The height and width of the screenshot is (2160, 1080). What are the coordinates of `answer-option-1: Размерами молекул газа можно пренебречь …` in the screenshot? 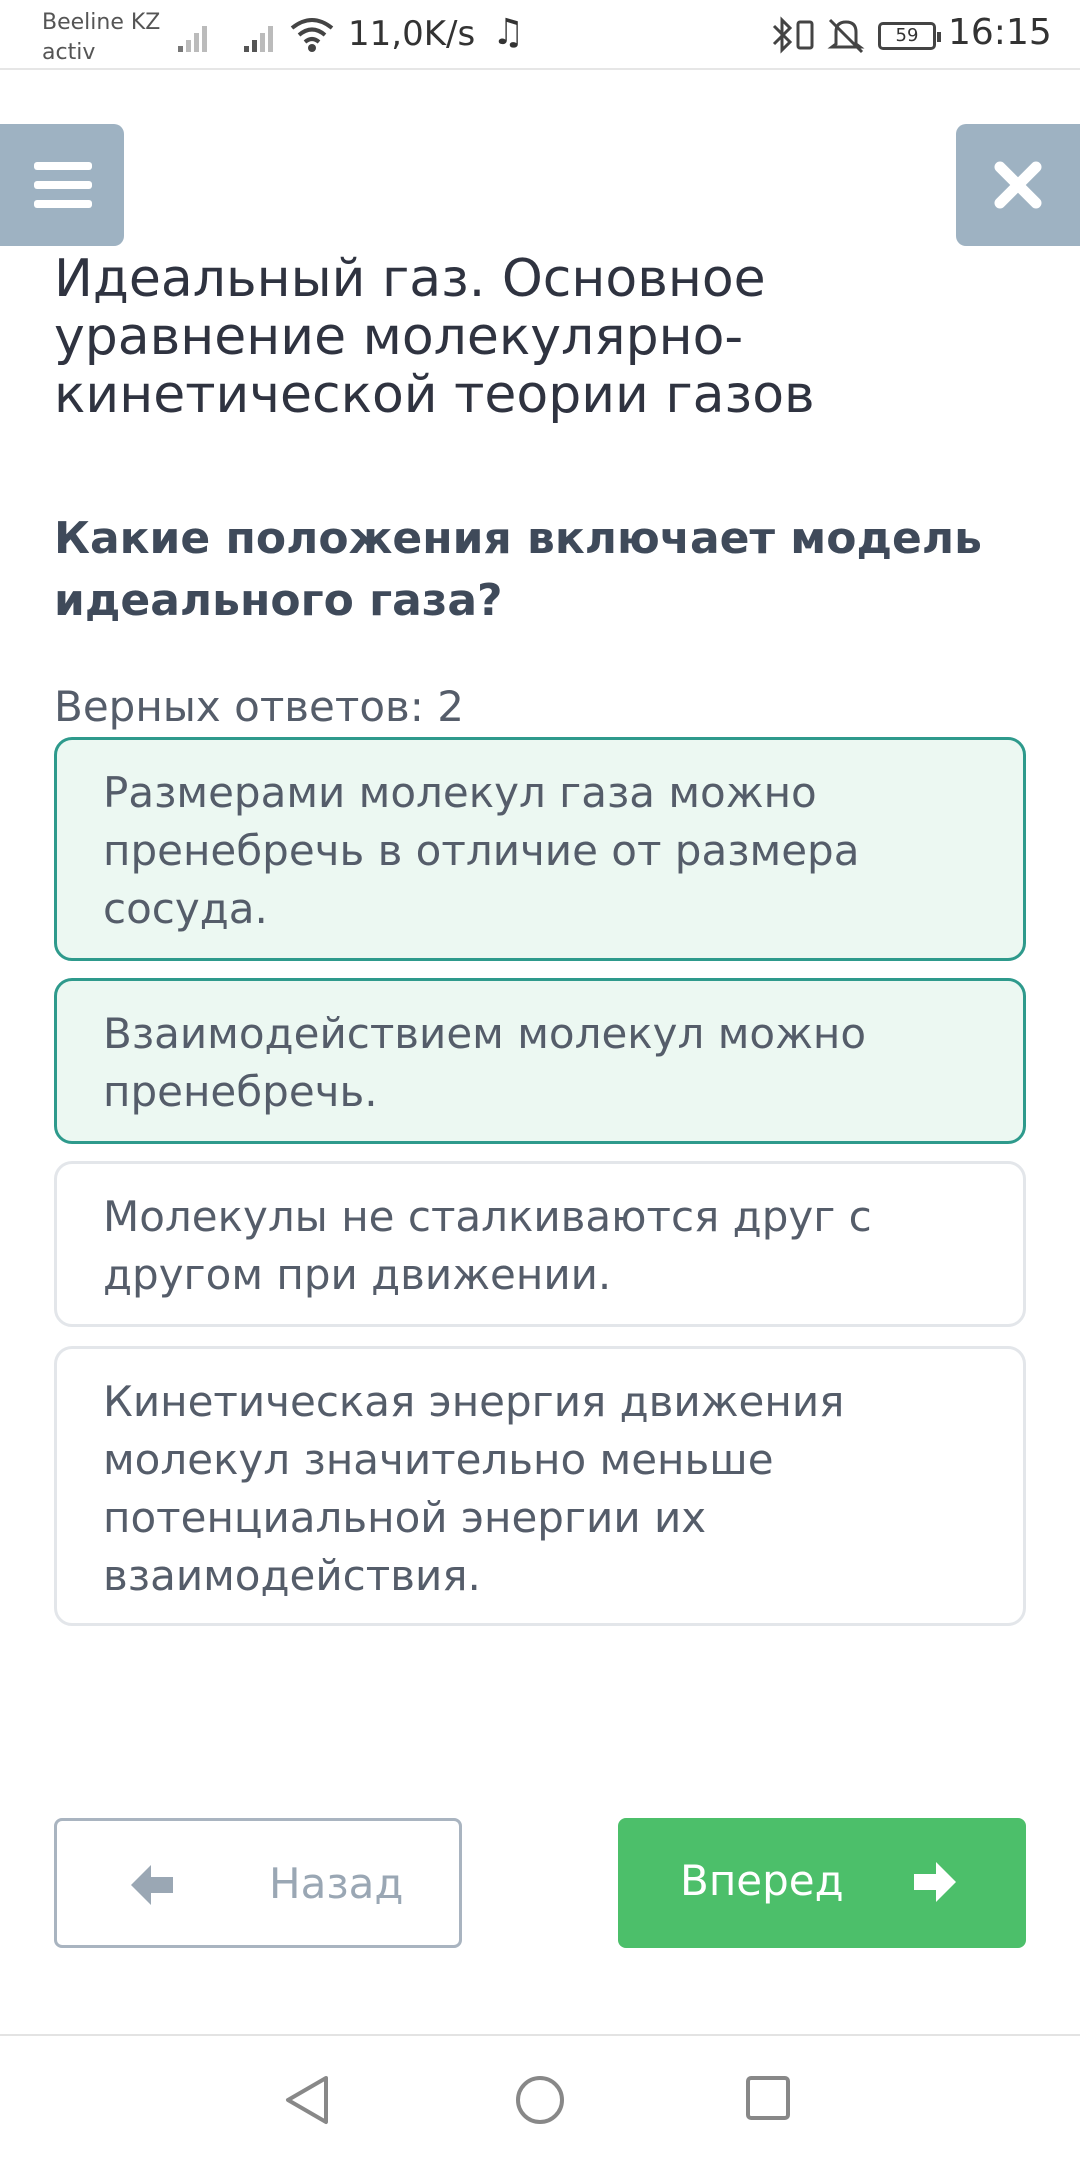 It's located at (540, 849).